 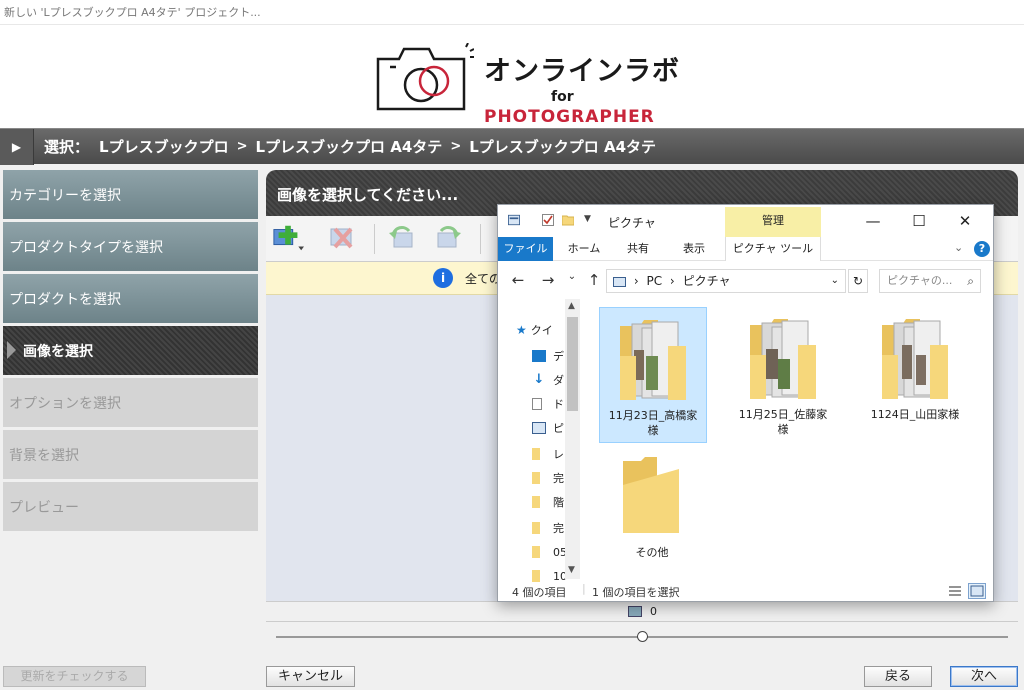 I want to click on explorer-status-bar: 4 個の項目 | 1 個の項目を選択, so click(x=745, y=590).